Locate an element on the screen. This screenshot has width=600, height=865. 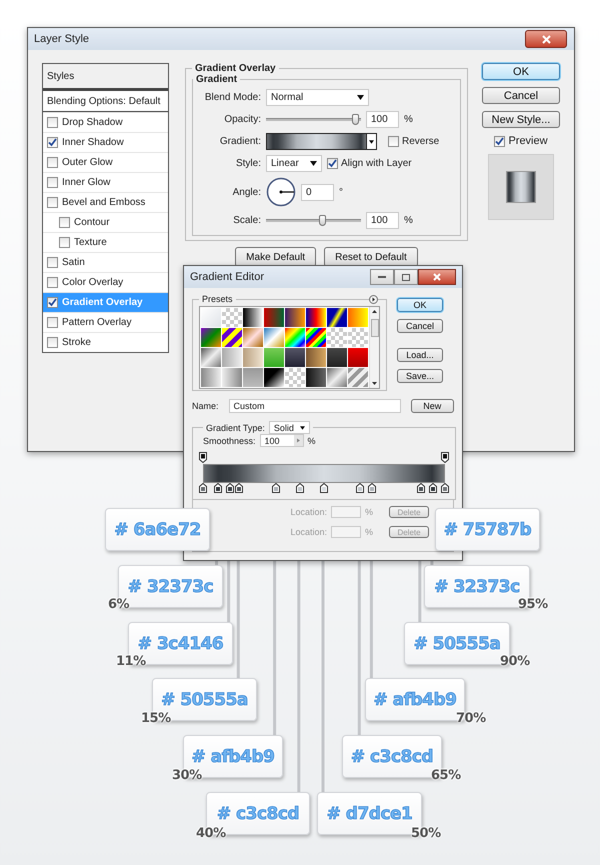
style-dropdown: Linear is located at coordinates (294, 163).